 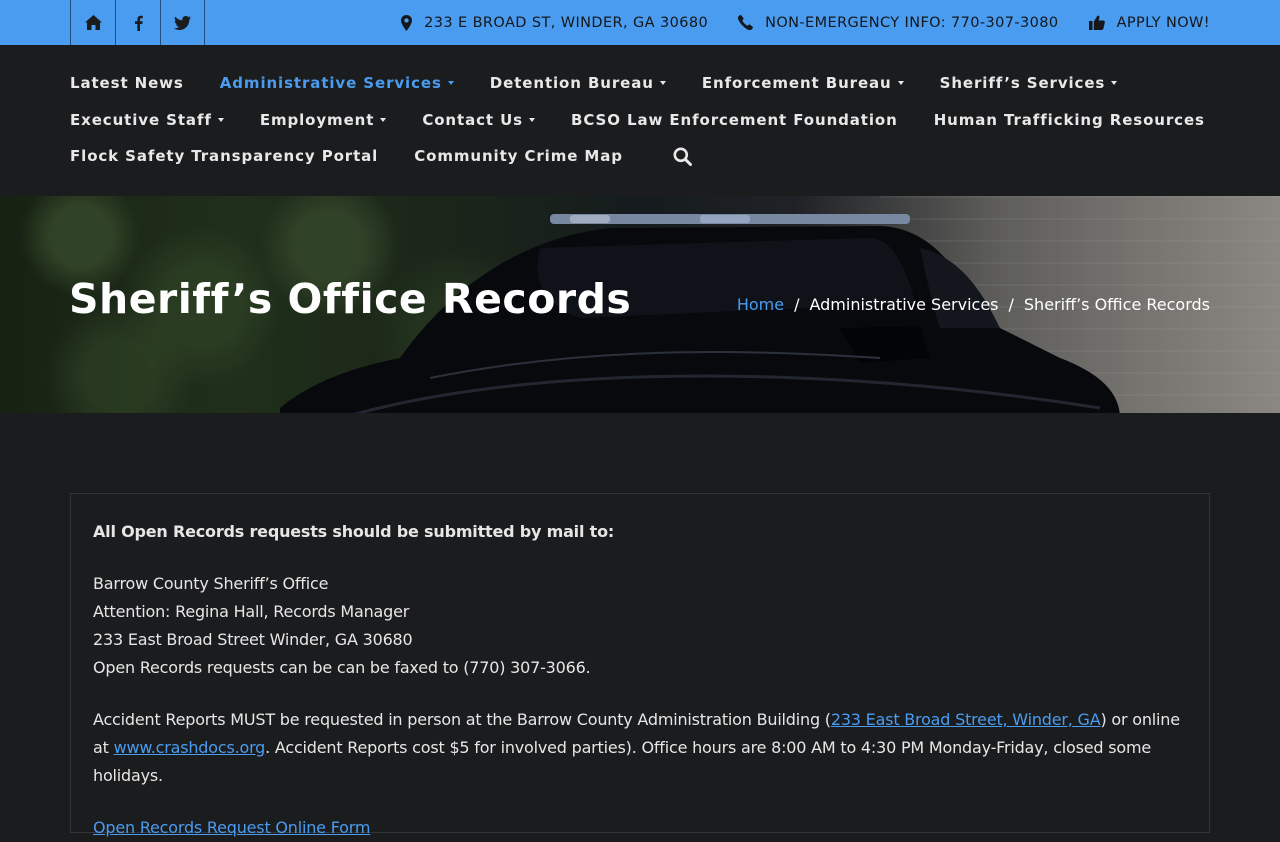 I want to click on open-records-form-paragraph: Open Records Request Online Form, so click(x=640, y=828).